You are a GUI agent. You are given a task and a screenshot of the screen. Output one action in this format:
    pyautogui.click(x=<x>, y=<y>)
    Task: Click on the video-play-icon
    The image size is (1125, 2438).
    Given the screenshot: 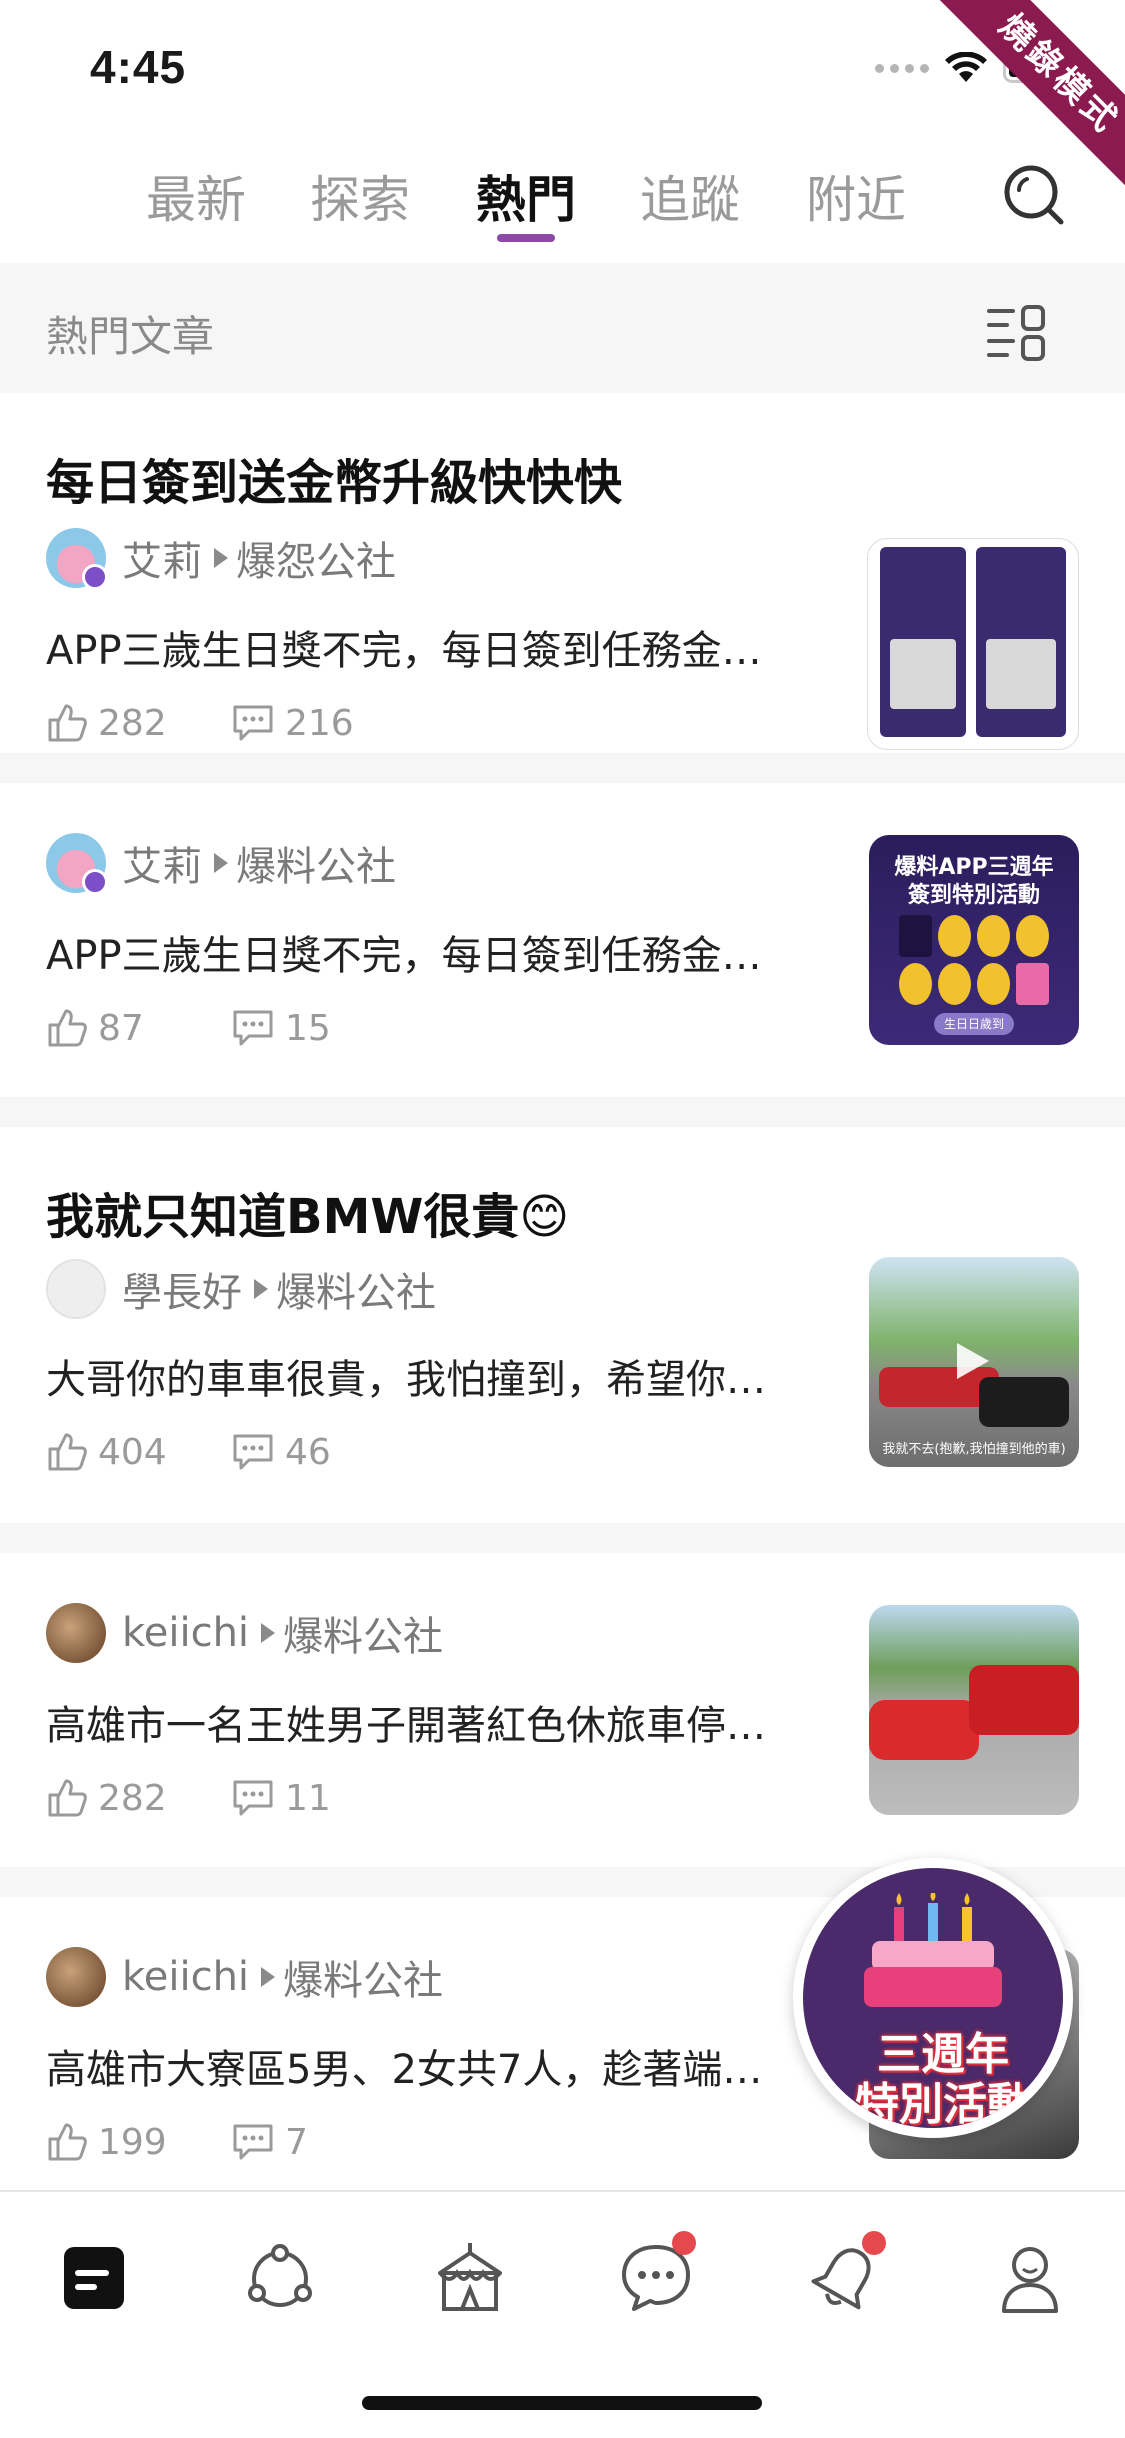 What is the action you would take?
    pyautogui.click(x=973, y=1361)
    